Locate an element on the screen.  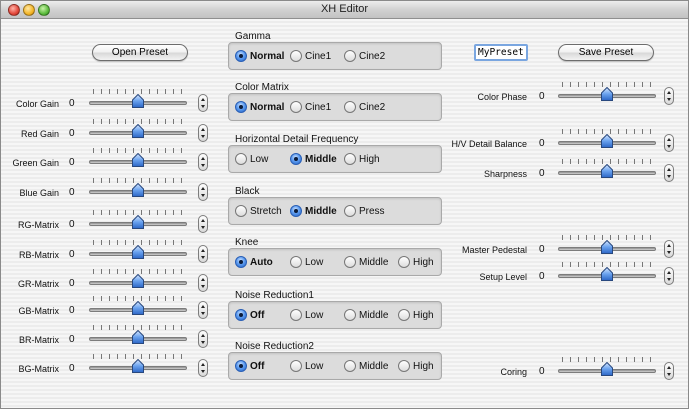
setup-level-slider is located at coordinates (607, 273).